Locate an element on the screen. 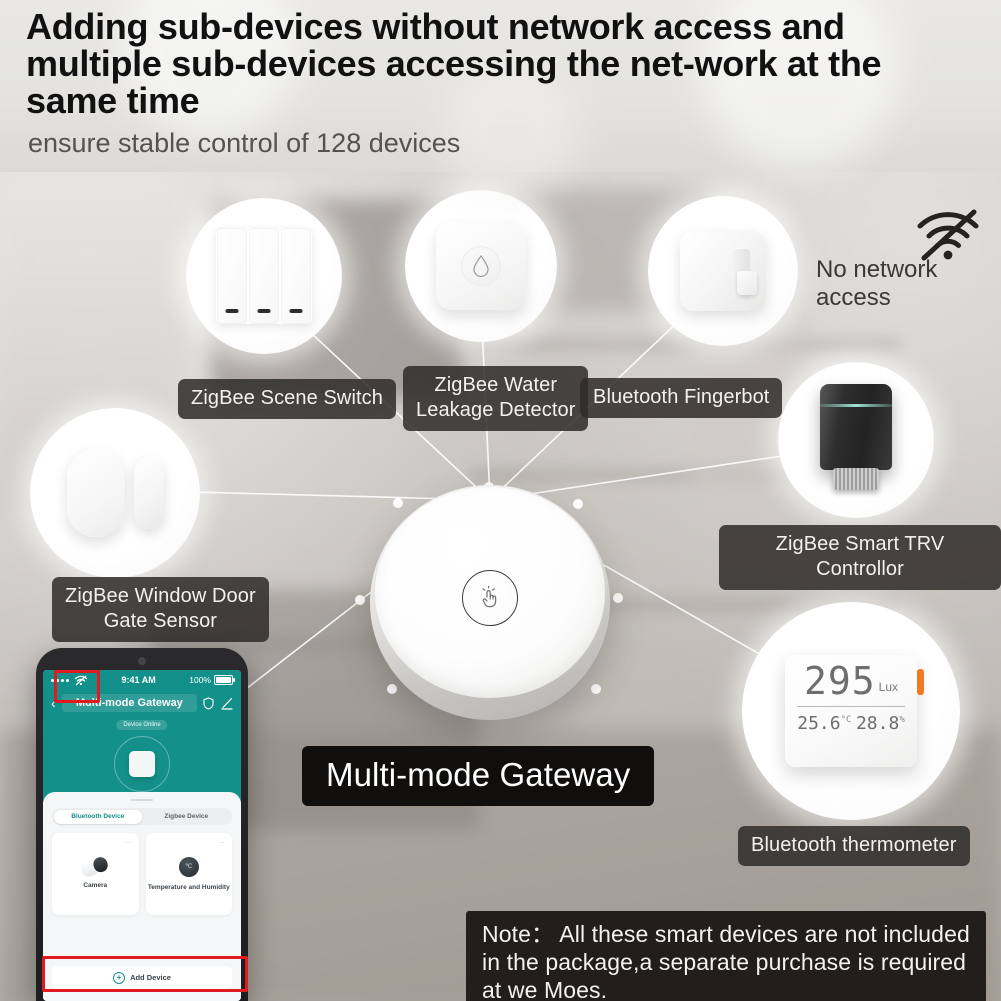 The width and height of the screenshot is (1001, 1001). device-card-label: Camera is located at coordinates (95, 885).